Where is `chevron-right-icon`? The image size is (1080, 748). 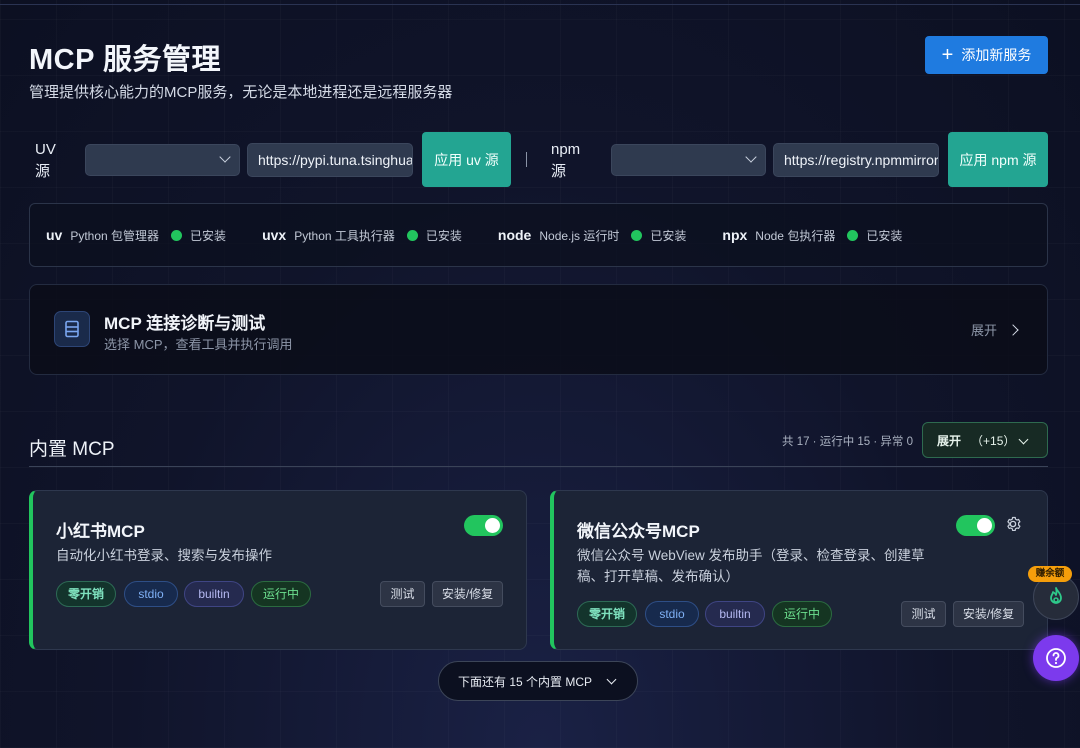 chevron-right-icon is located at coordinates (1013, 329).